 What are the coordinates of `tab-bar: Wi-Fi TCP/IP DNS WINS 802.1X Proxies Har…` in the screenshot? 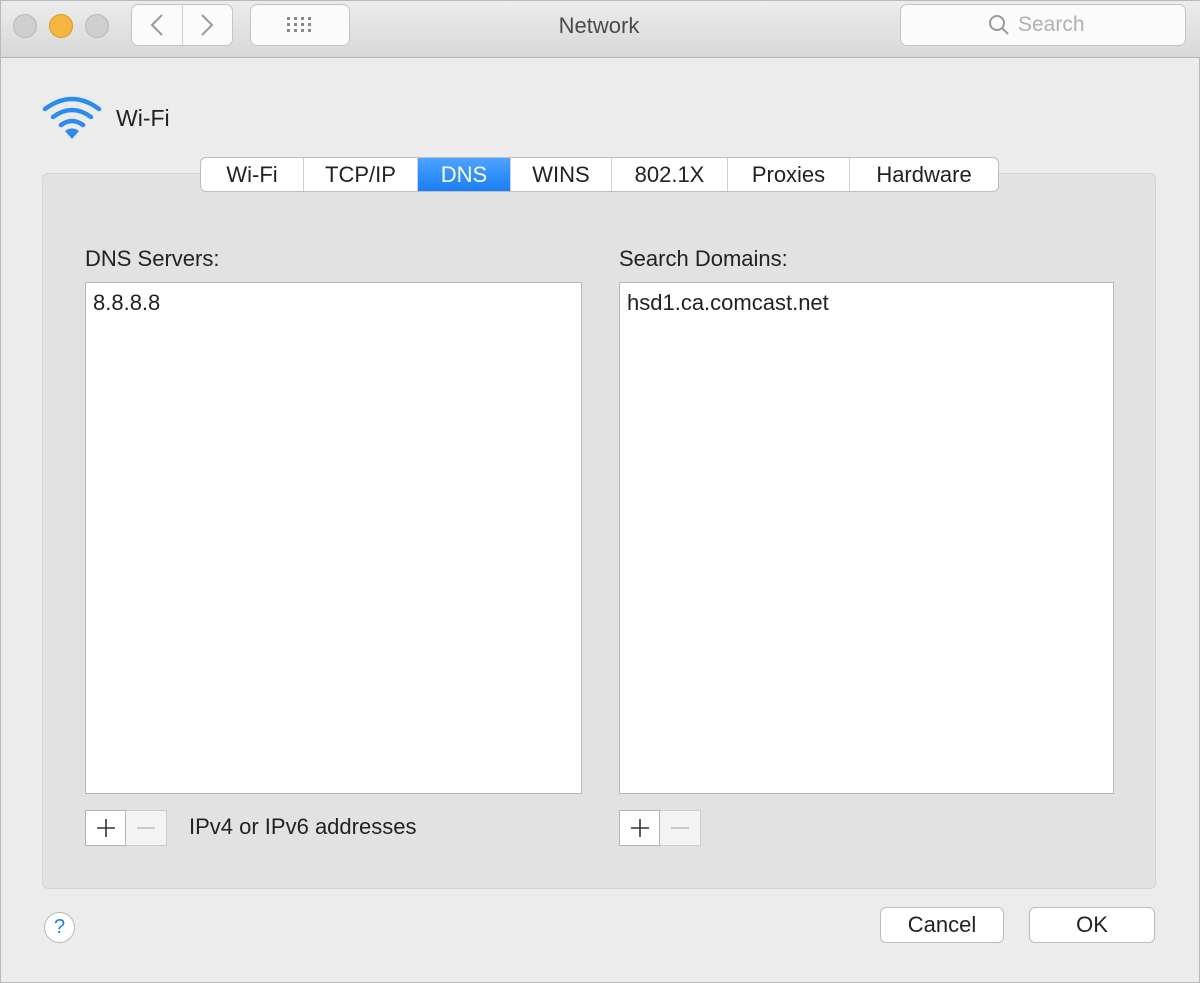 It's located at (599, 174).